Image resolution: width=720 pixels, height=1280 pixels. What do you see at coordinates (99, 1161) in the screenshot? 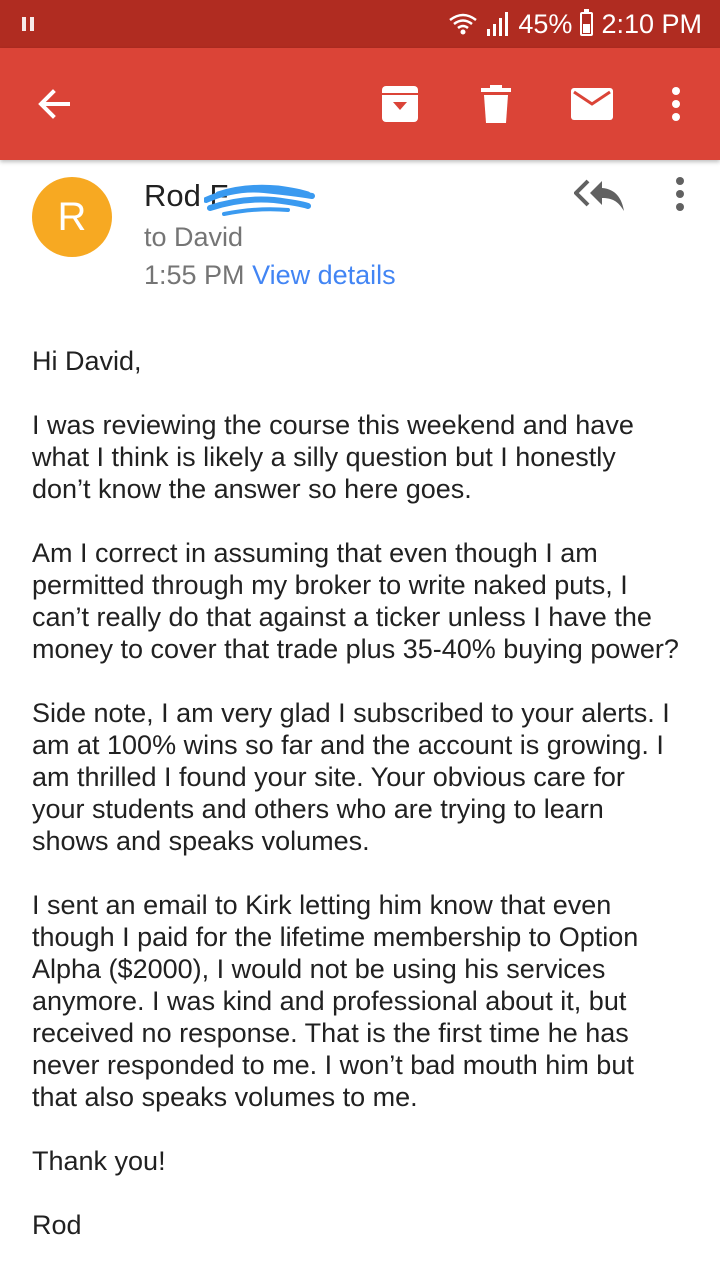
I see `body-paragraph: Thank you!` at bounding box center [99, 1161].